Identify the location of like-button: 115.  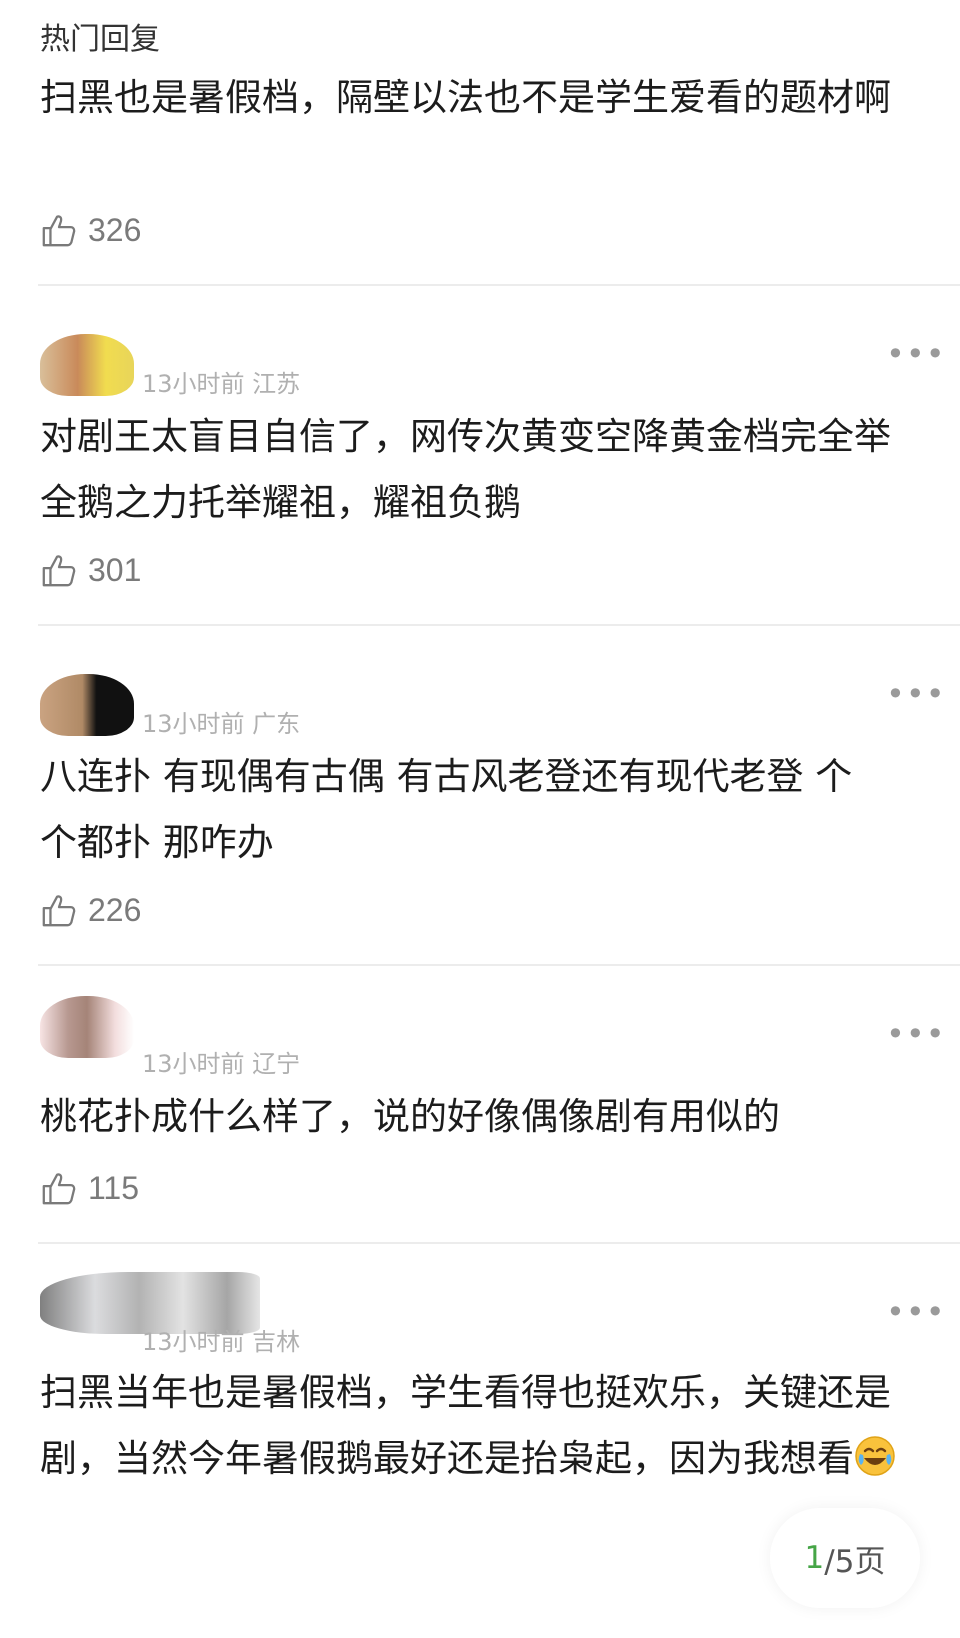
(89, 1188).